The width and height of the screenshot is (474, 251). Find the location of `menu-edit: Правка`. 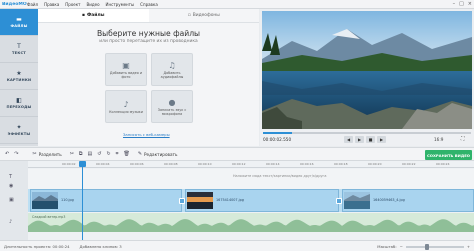

menu-edit: Правка is located at coordinates (51, 4).